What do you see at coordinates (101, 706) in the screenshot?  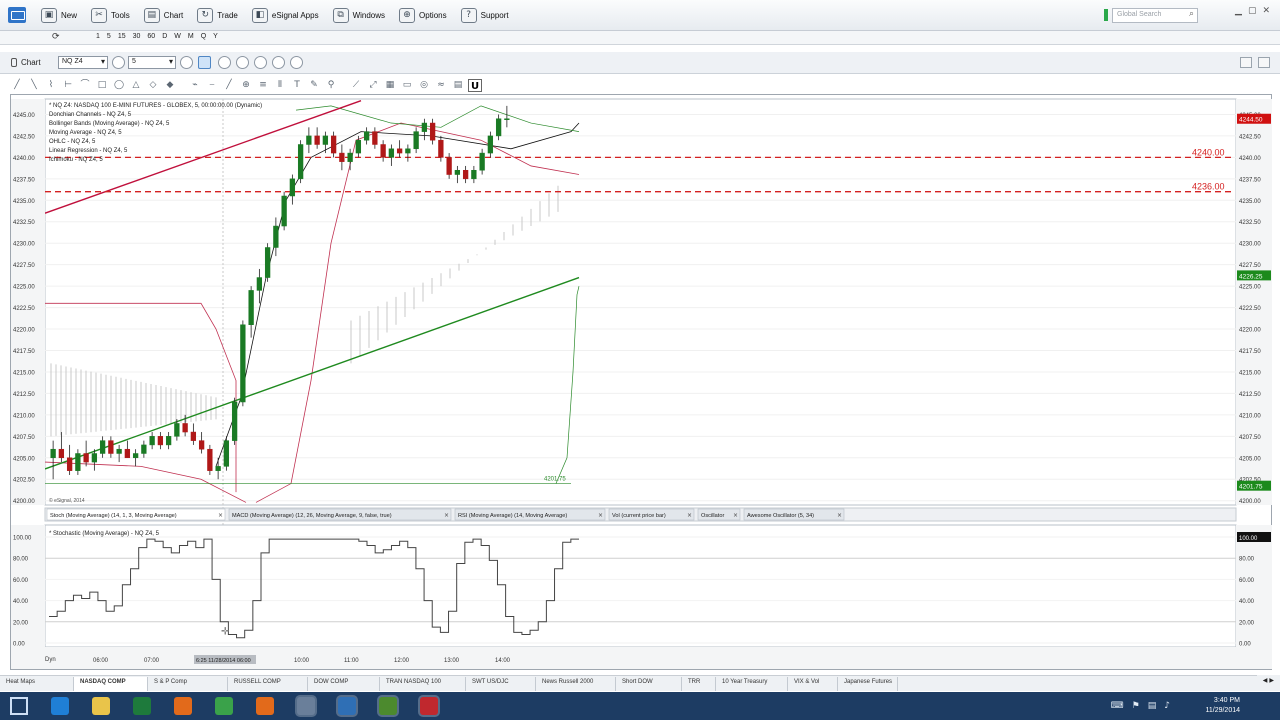 I see `explorer-icon` at bounding box center [101, 706].